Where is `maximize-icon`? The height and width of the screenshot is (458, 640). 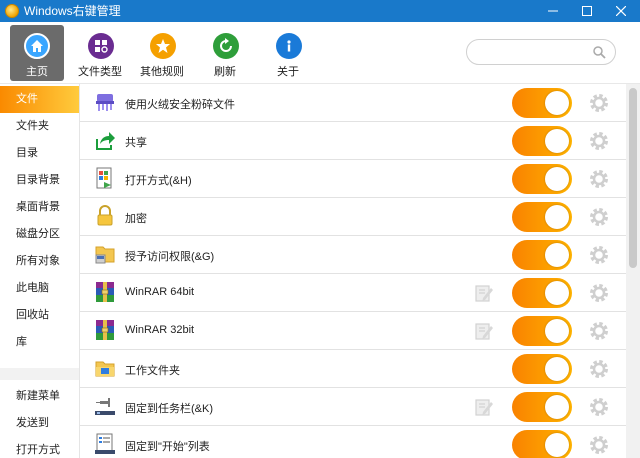 maximize-icon is located at coordinates (587, 11).